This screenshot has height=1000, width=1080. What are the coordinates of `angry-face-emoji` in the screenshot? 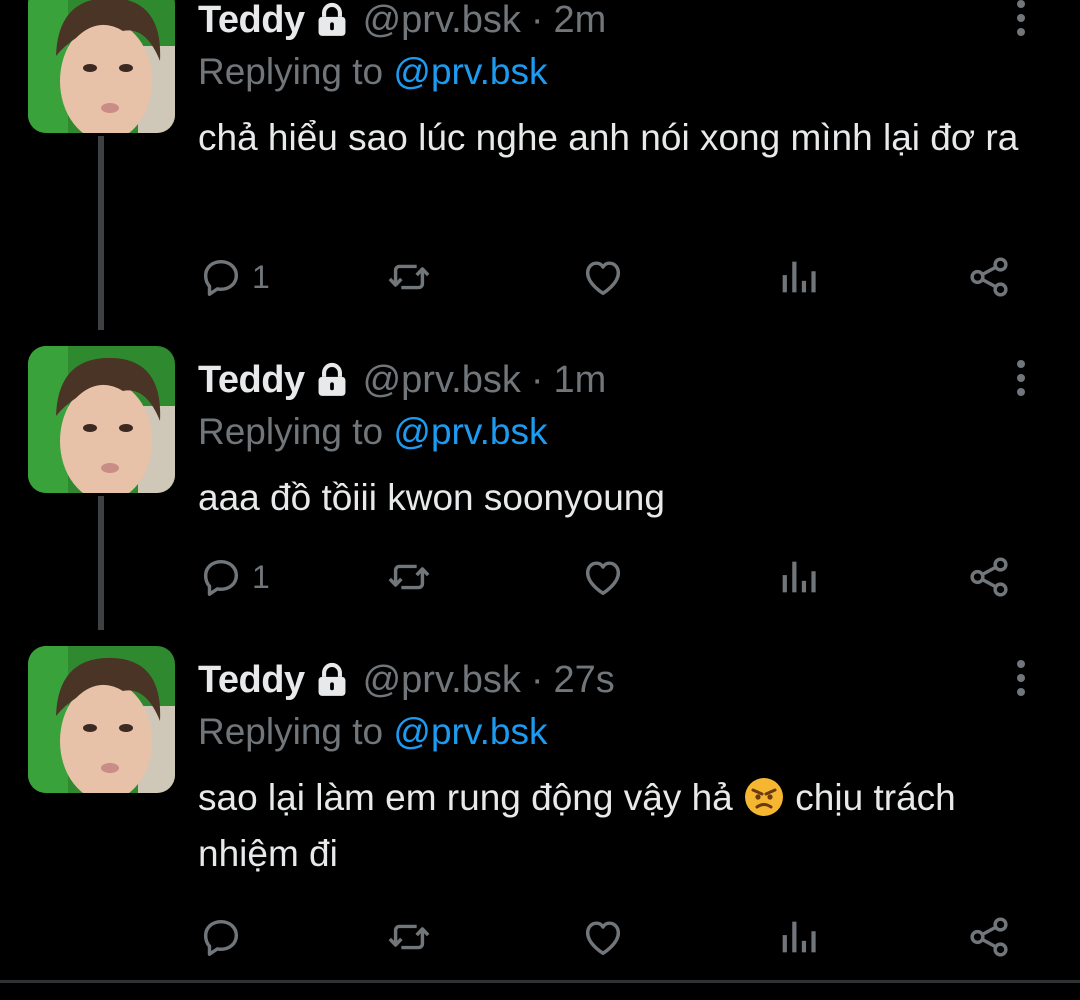 It's located at (764, 797).